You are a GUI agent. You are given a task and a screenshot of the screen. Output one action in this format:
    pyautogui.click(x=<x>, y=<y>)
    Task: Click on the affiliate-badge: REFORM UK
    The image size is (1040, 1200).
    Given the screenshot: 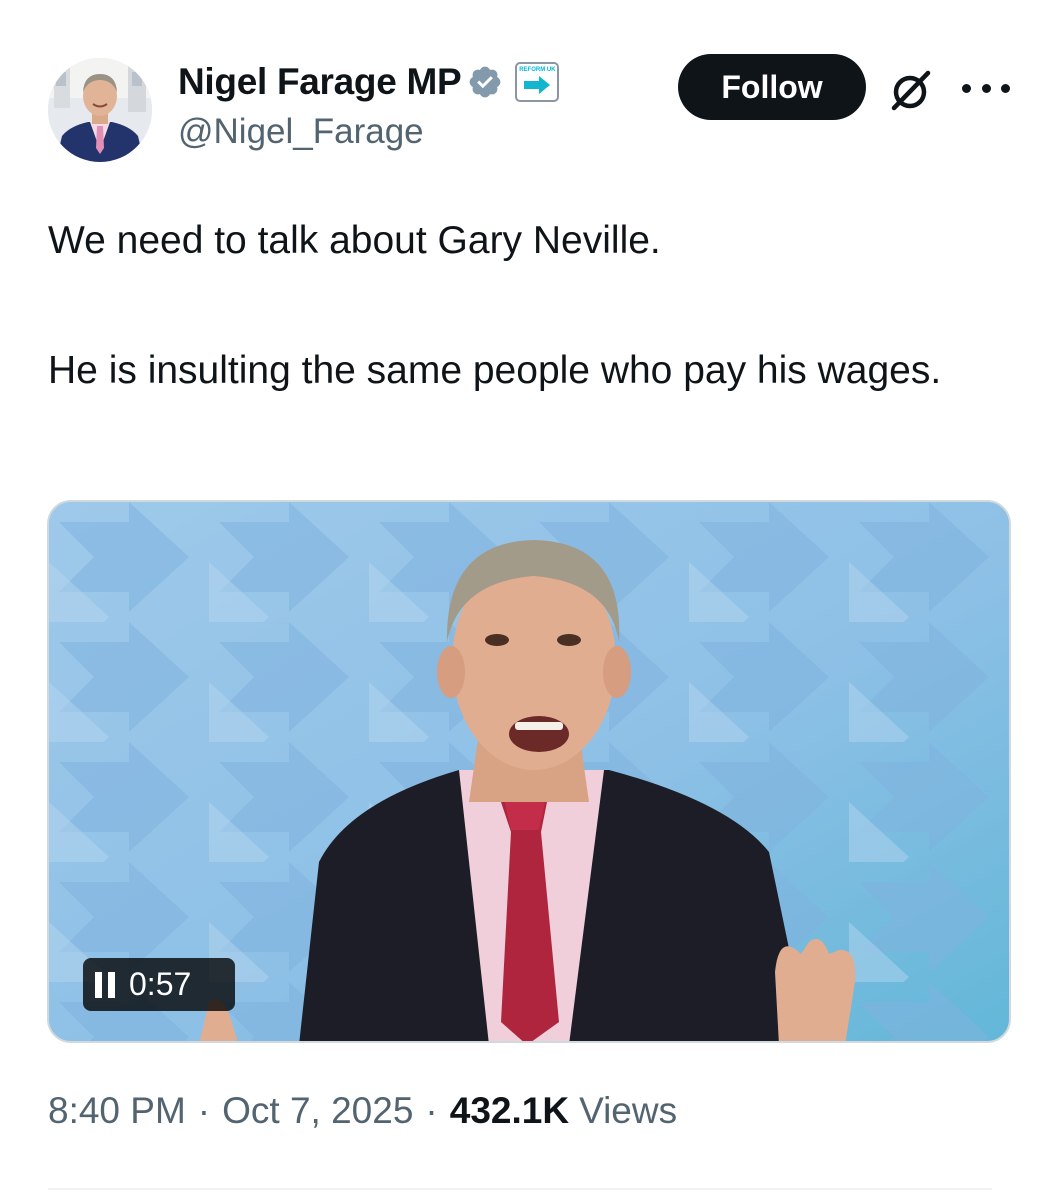 What is the action you would take?
    pyautogui.click(x=537, y=82)
    